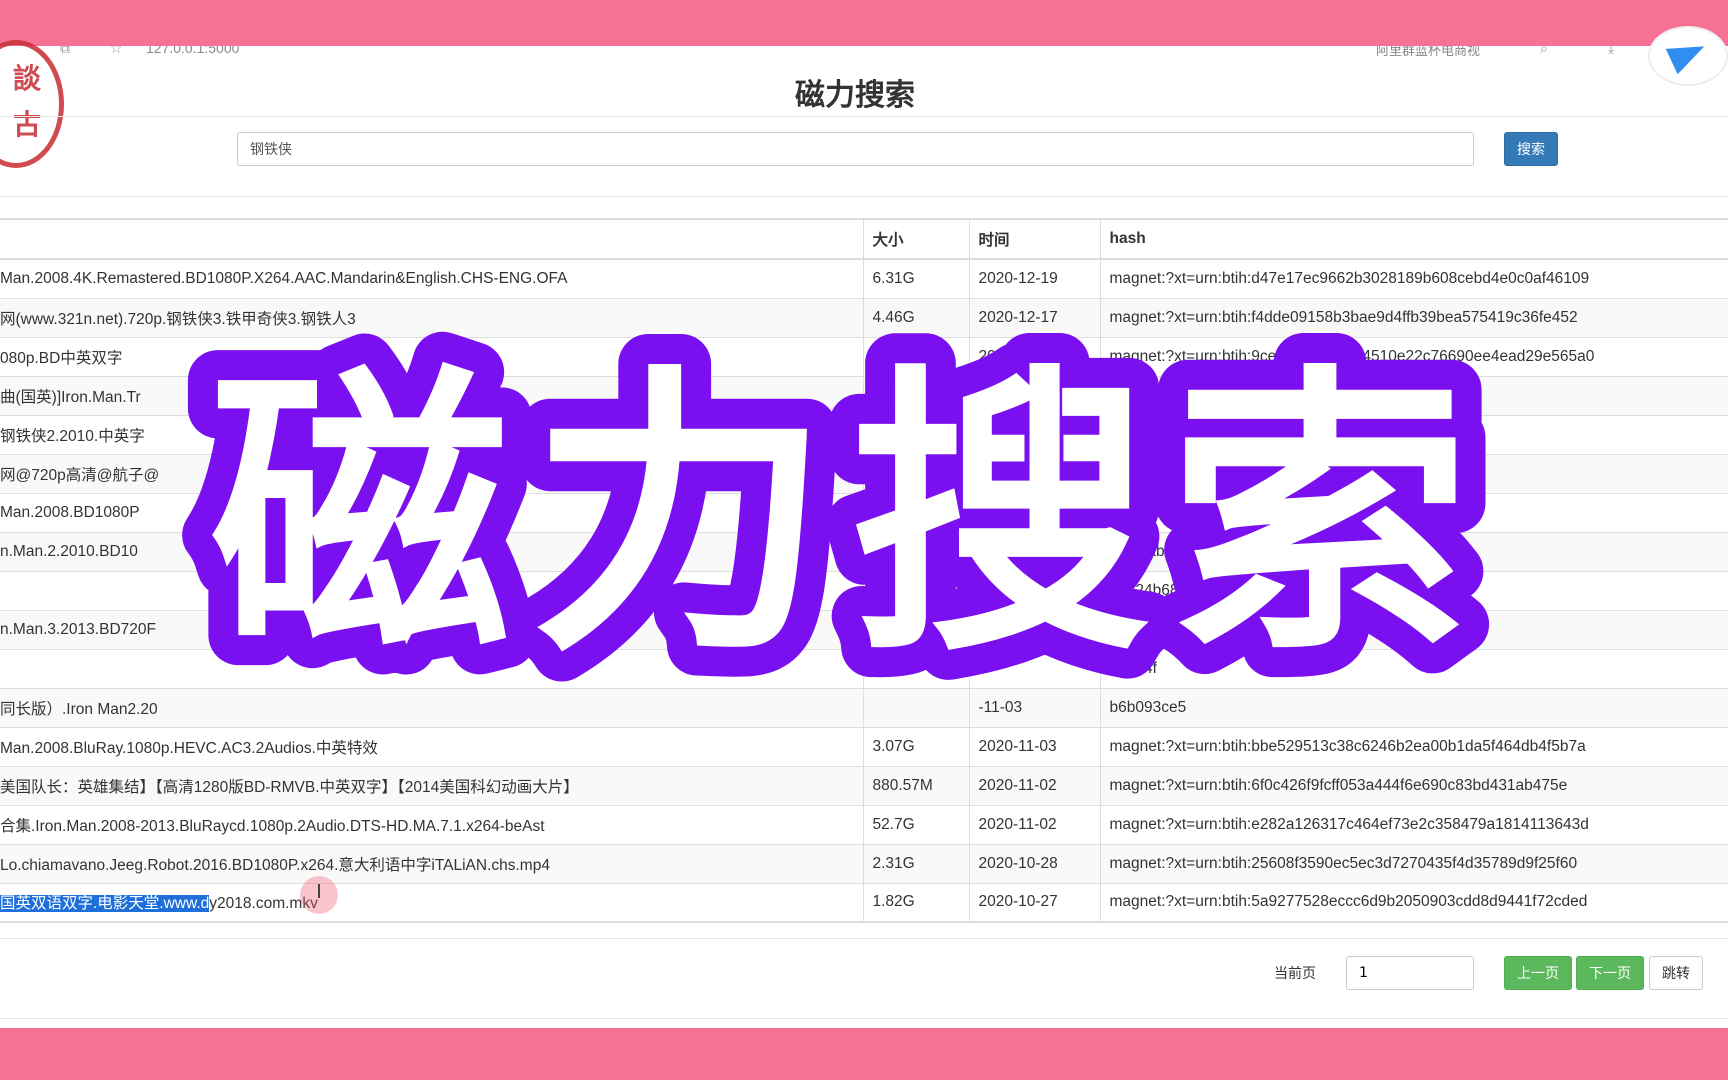  I want to click on address-bar: 127.0.0.1:5000, so click(192, 51).